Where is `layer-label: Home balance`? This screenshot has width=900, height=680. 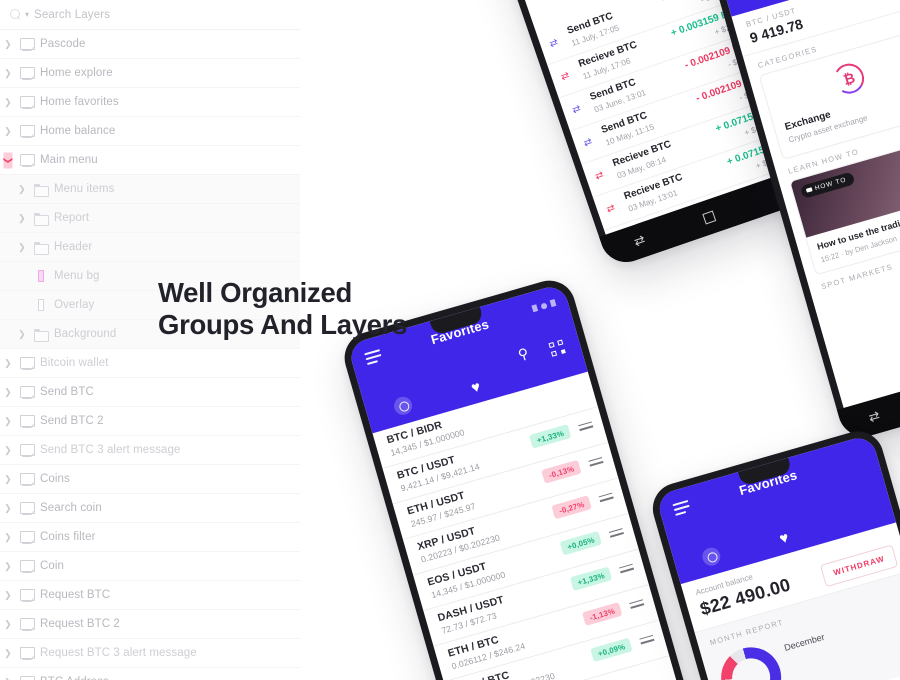 layer-label: Home balance is located at coordinates (78, 131).